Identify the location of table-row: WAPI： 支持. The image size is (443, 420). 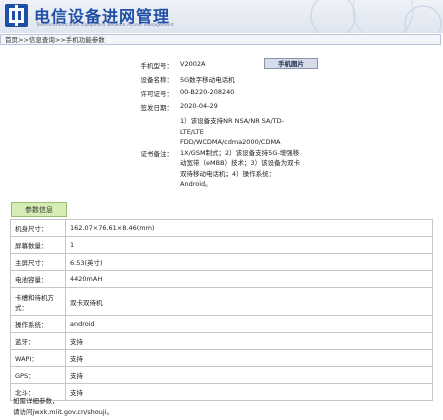
(221, 358).